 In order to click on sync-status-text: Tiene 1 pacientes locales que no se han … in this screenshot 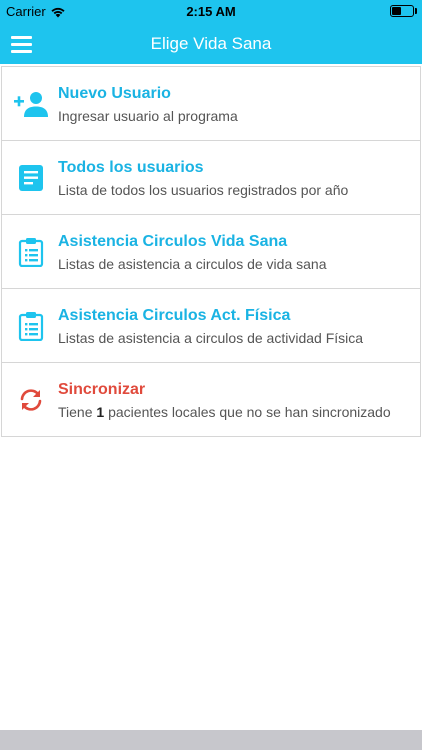, I will do `click(230, 412)`.